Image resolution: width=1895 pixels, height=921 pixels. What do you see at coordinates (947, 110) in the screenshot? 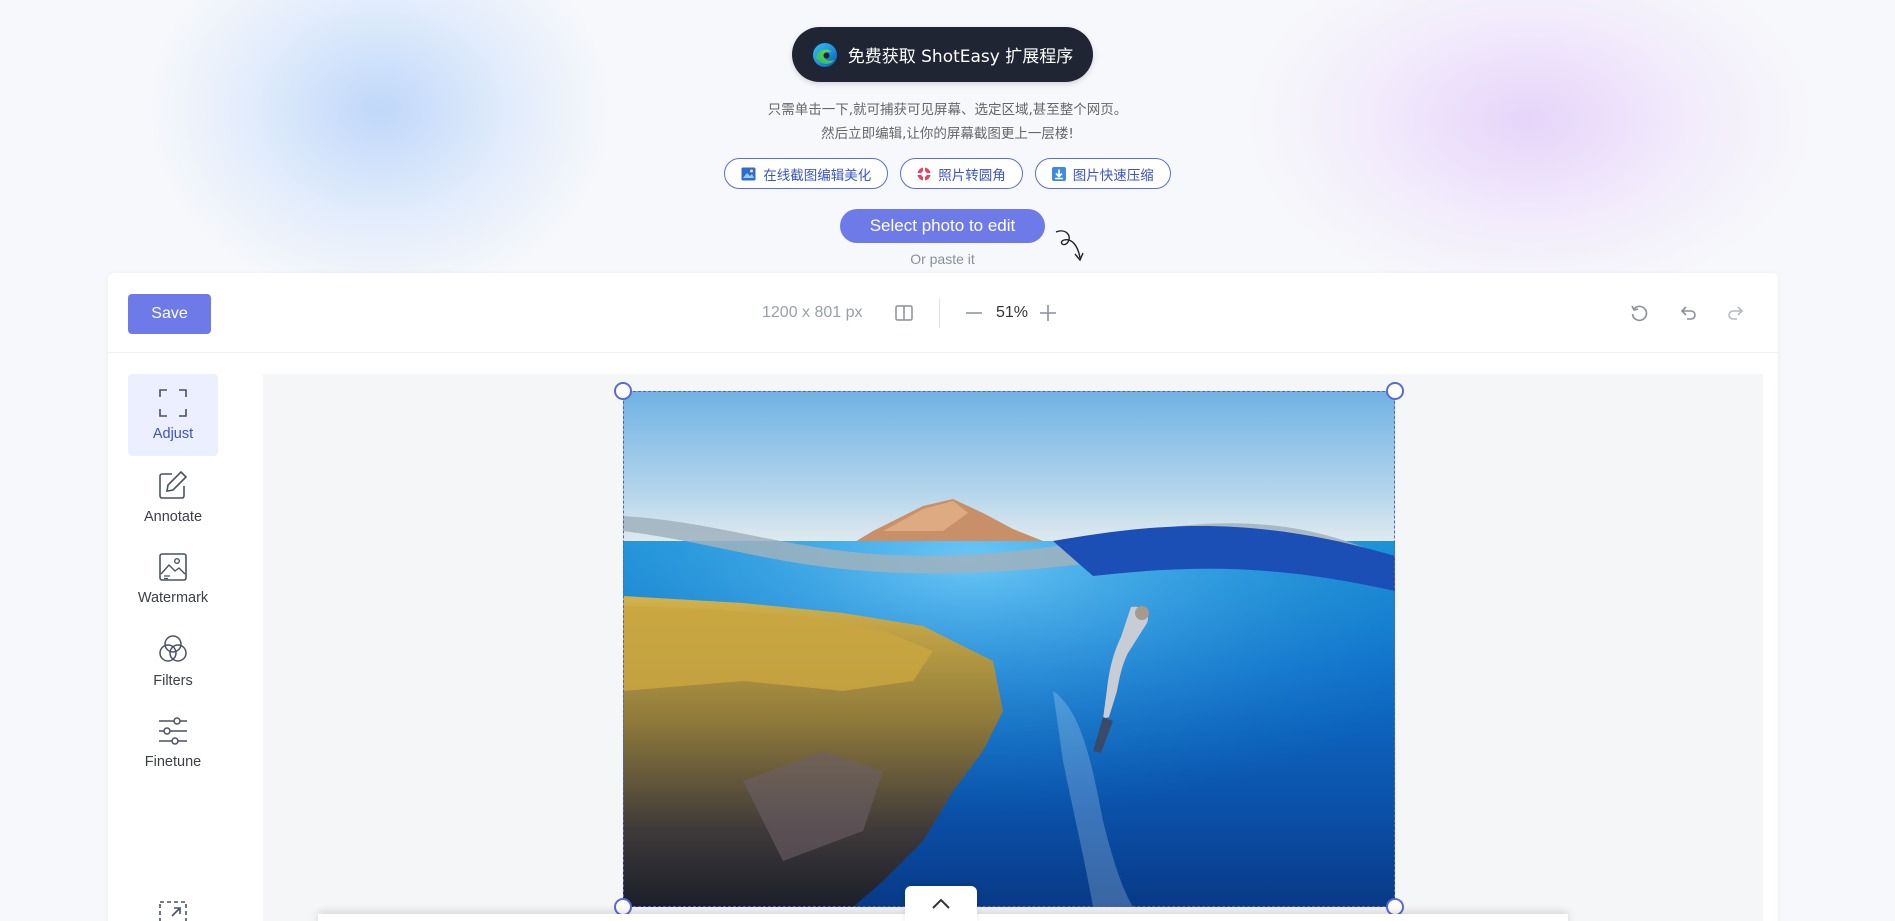
I see `tagline-line-1: 只需单击一下,就可捕获可见屏幕、选定区域,甚至整个网页。` at bounding box center [947, 110].